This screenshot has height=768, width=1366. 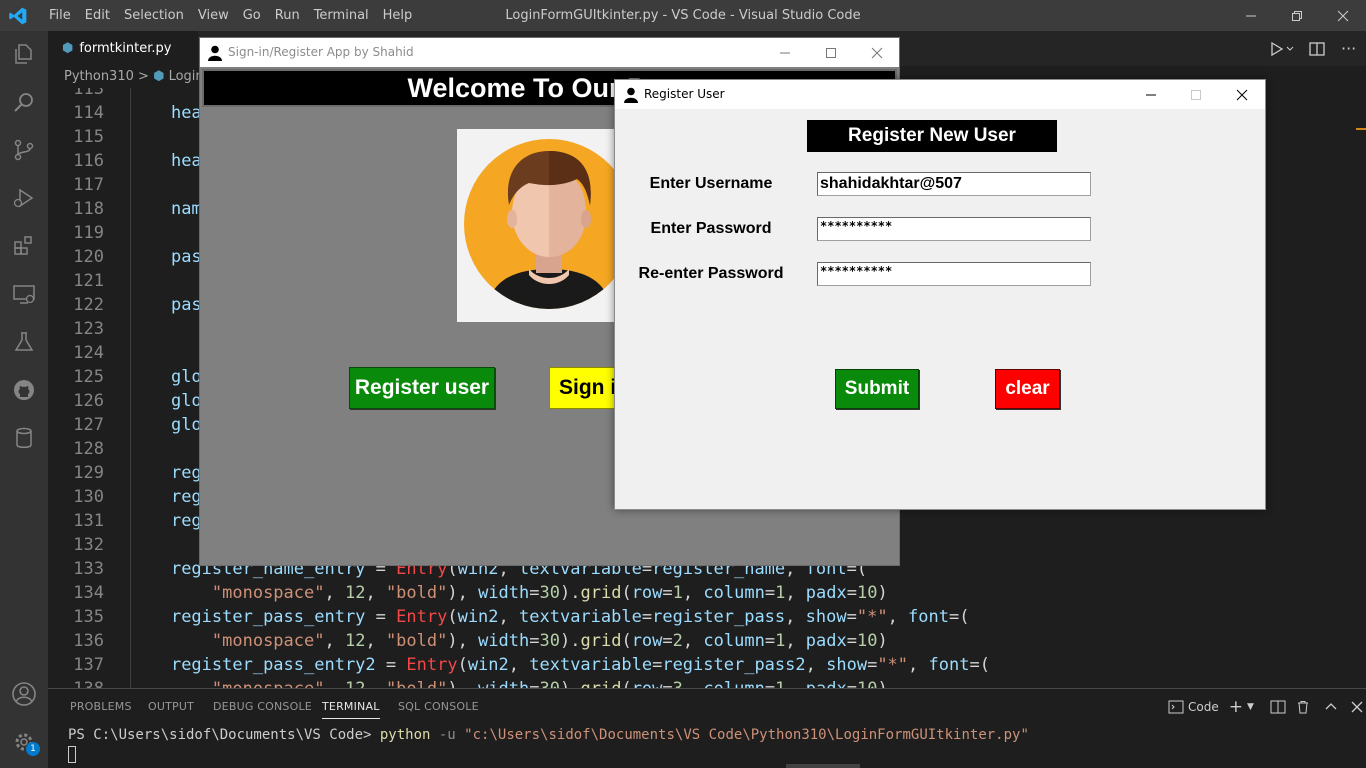 I want to click on run-play-icon, so click(x=1282, y=48).